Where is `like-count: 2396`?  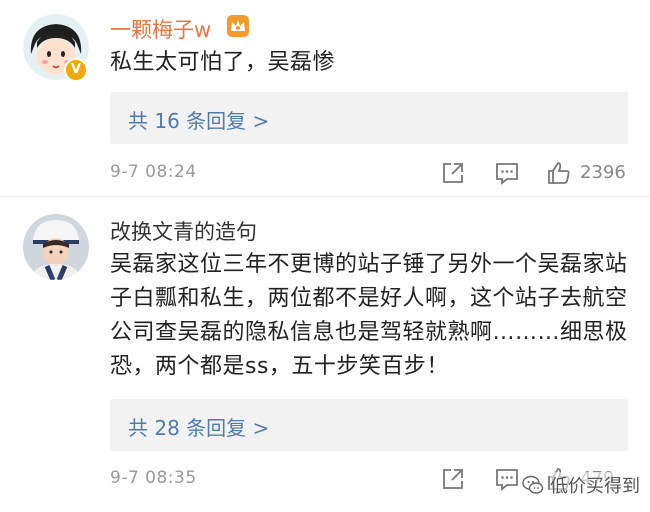
like-count: 2396 is located at coordinates (603, 172).